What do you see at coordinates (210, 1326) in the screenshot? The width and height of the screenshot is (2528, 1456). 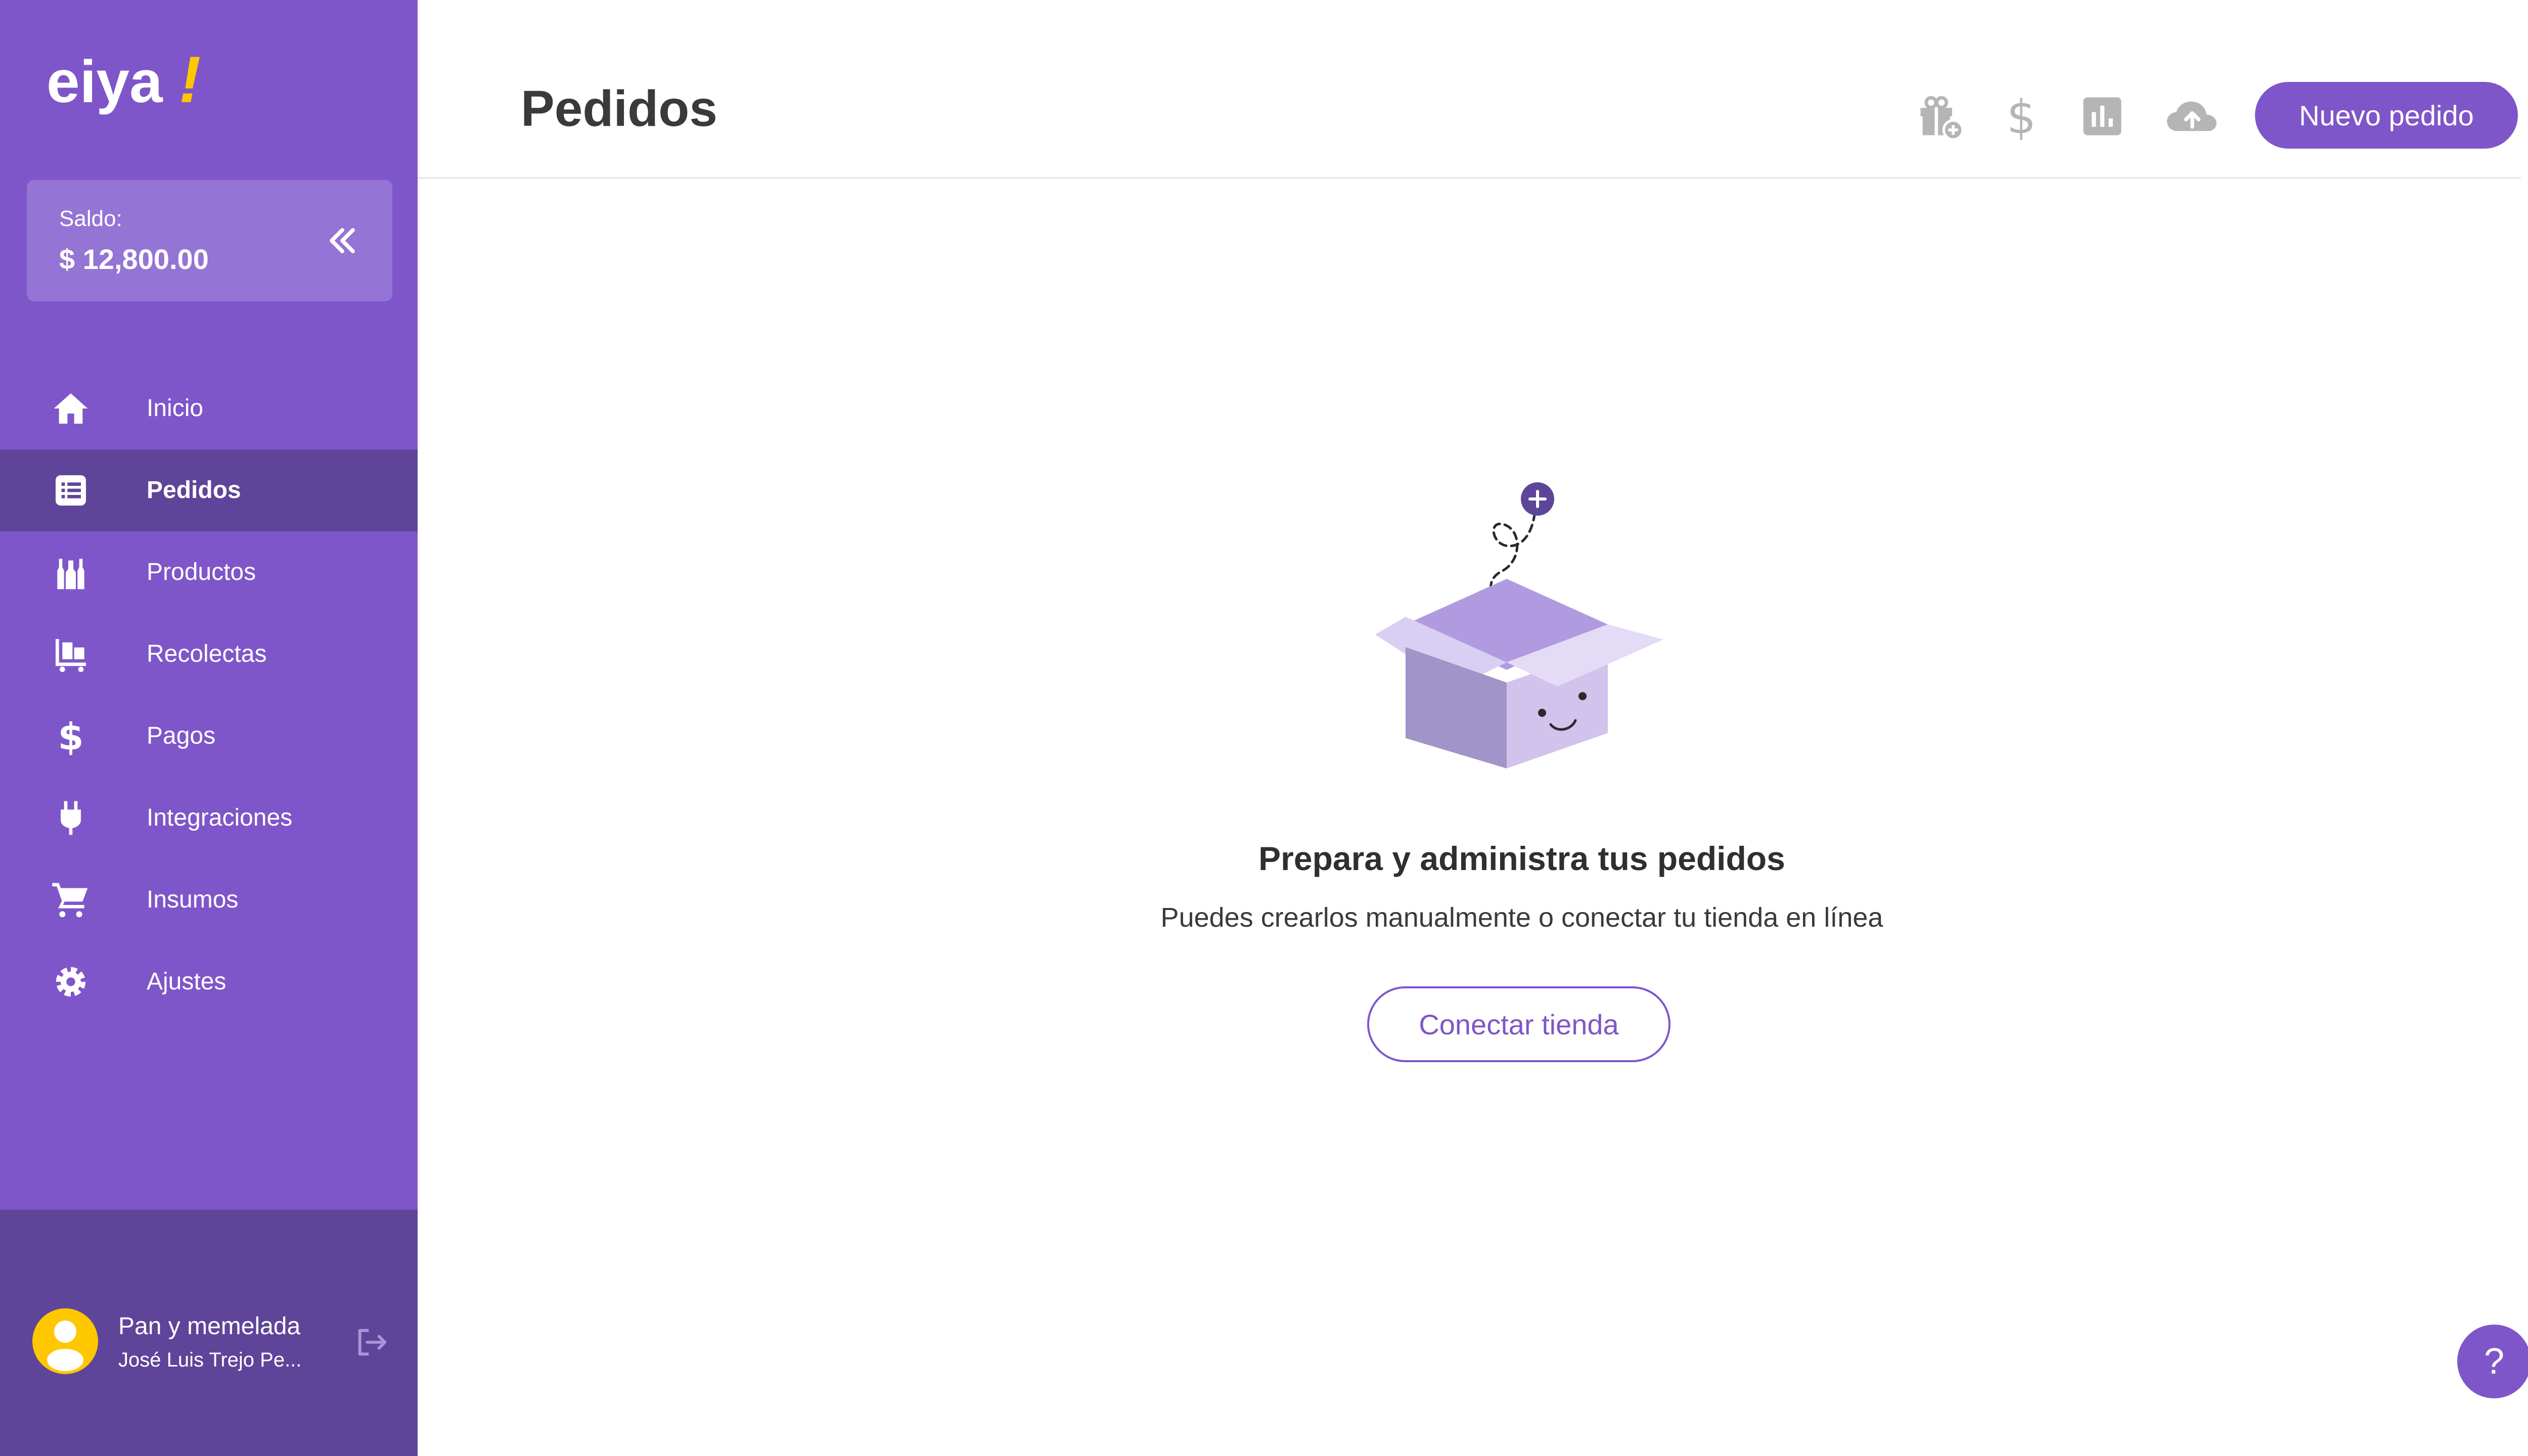 I see `user-name: Pan y memelada` at bounding box center [210, 1326].